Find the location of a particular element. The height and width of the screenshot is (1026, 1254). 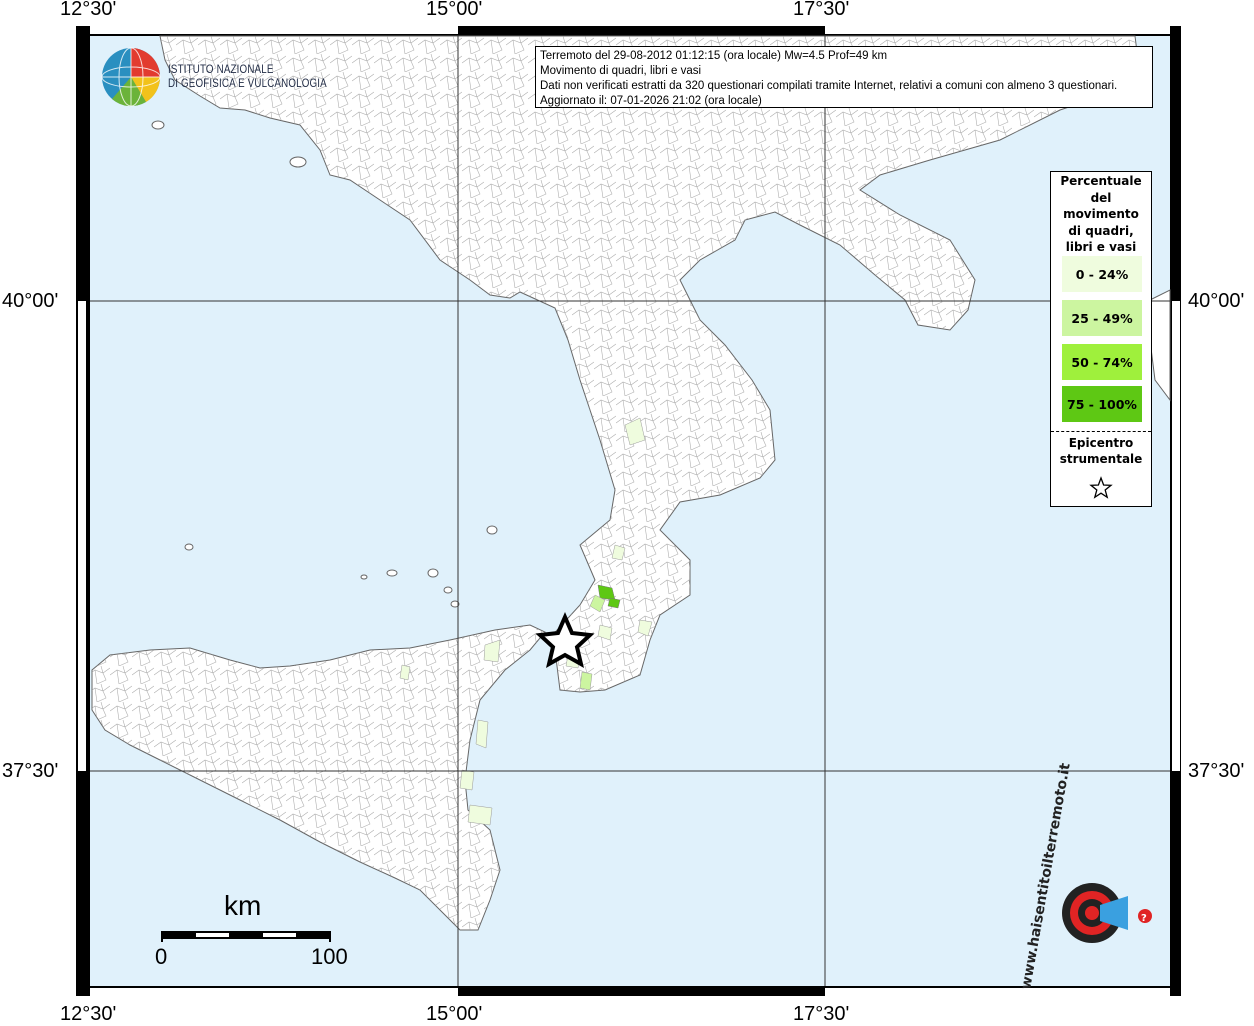

legend-title-line: di quadri, is located at coordinates (1101, 230).